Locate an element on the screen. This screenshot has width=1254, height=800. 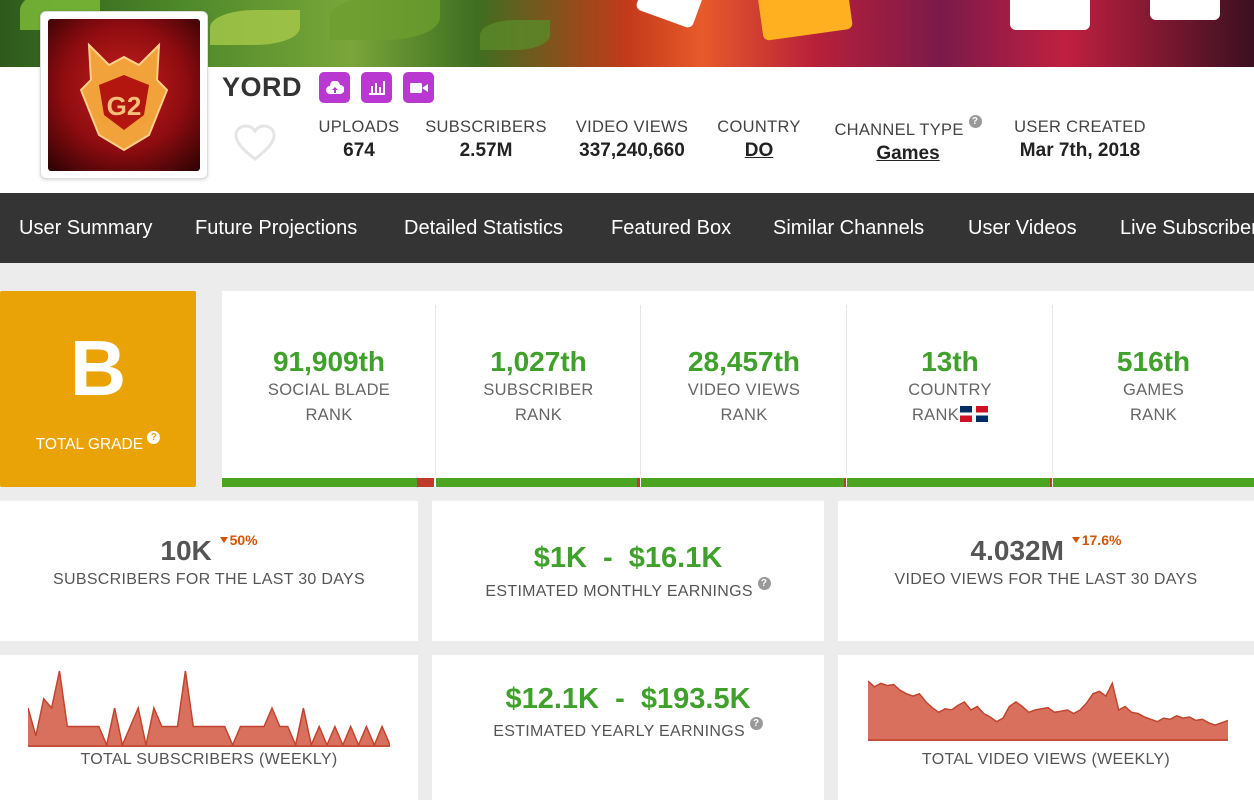
dominican-flag-icon is located at coordinates (974, 413).